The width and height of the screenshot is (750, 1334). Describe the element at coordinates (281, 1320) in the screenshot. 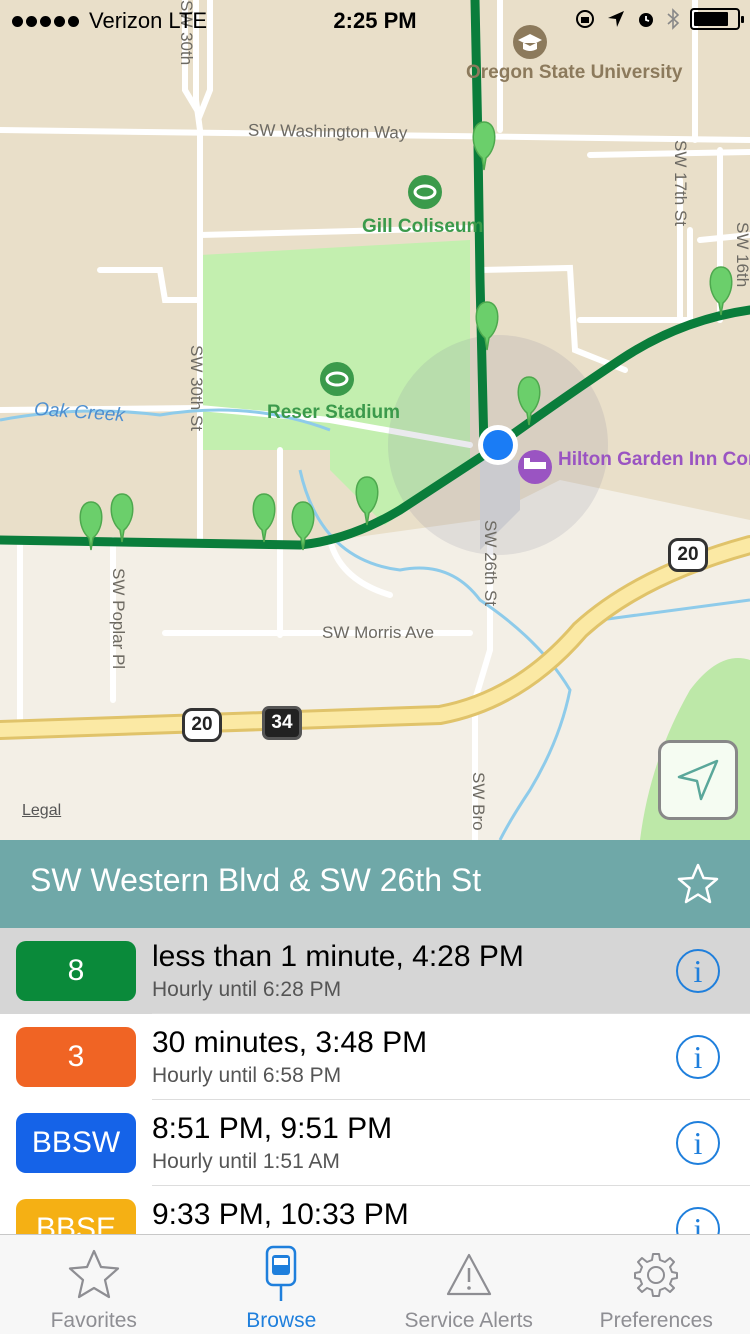

I see `tab-label: Browse` at that location.